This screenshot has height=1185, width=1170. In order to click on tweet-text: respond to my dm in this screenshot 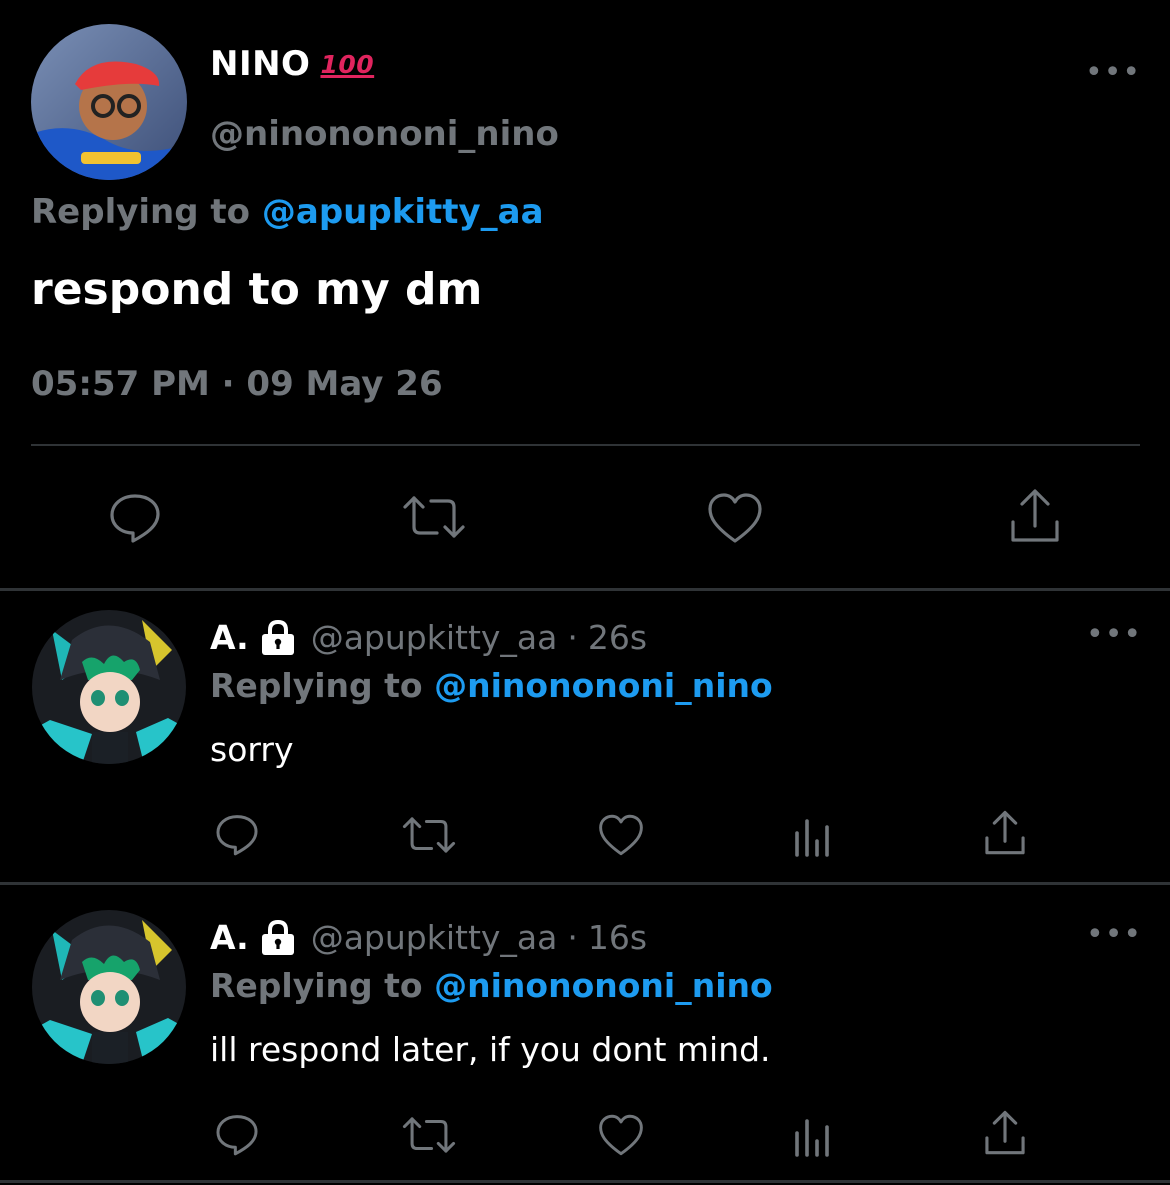, I will do `click(257, 289)`.